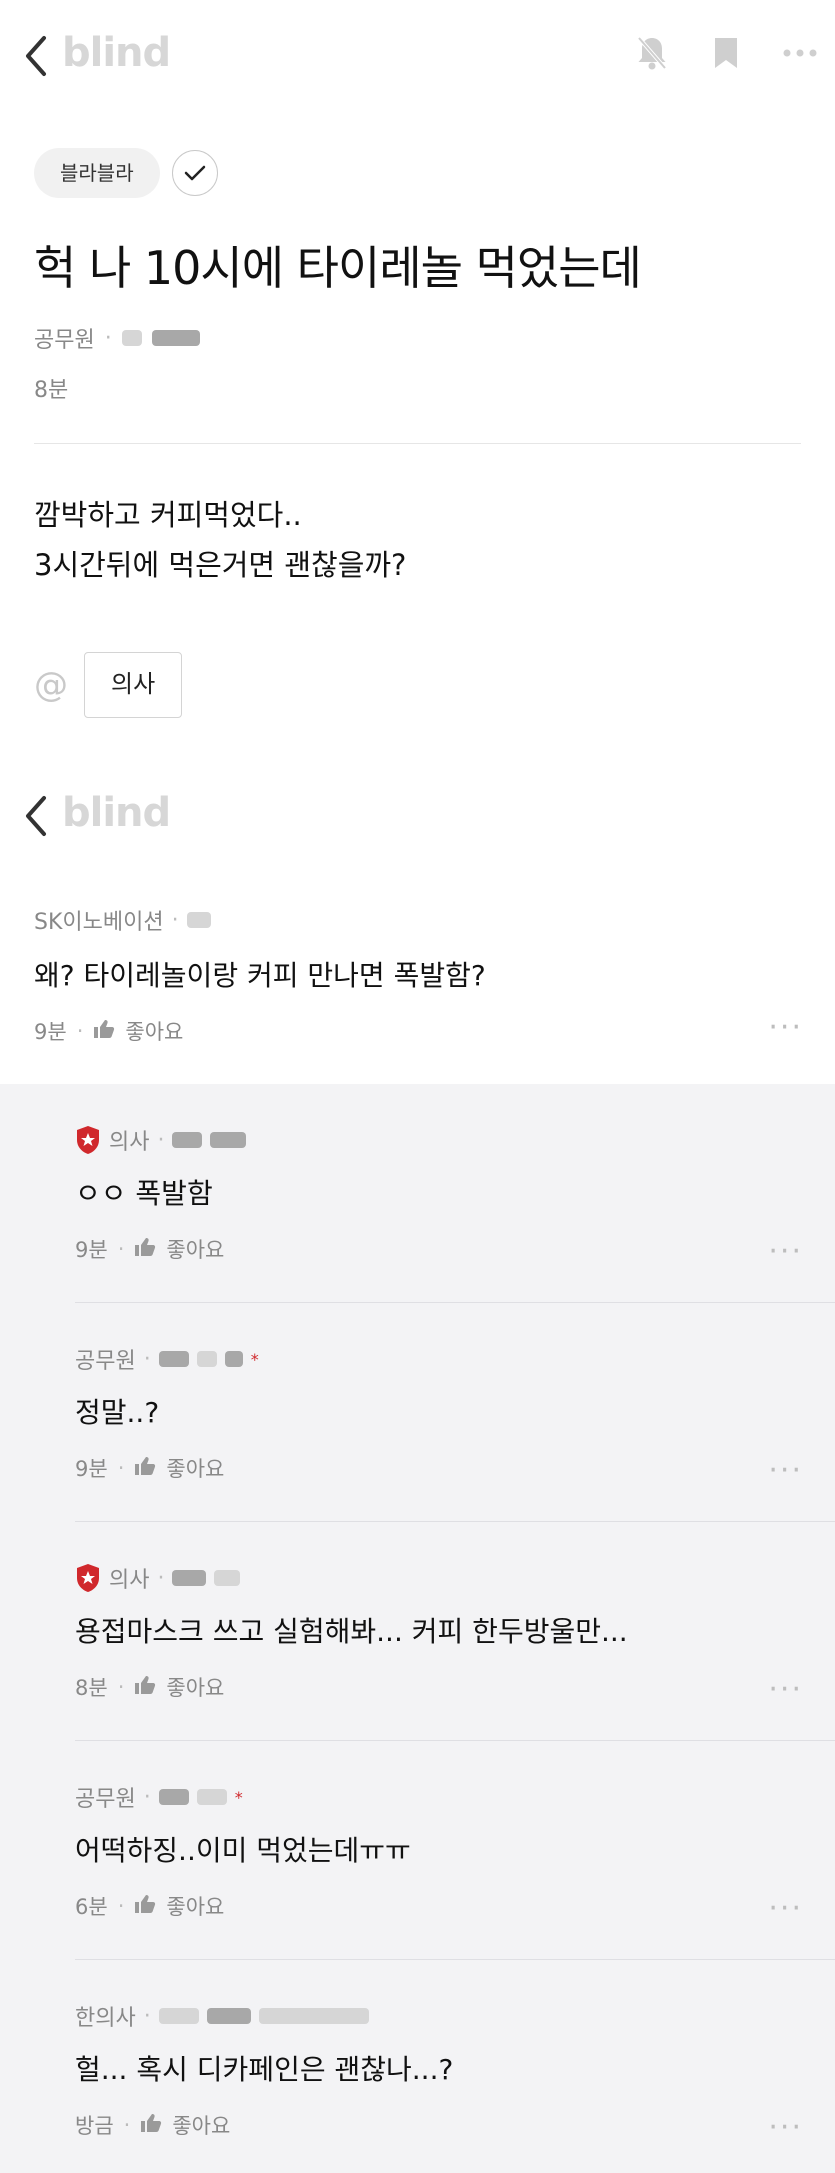  Describe the element at coordinates (220, 565) in the screenshot. I see `post-body-line: 3시간뒤에 먹은거면 괜찮을까?` at that location.